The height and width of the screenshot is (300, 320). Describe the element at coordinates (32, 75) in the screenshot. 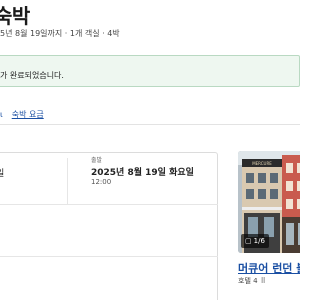

I see `success-message: 가 완료되었습니다.` at that location.